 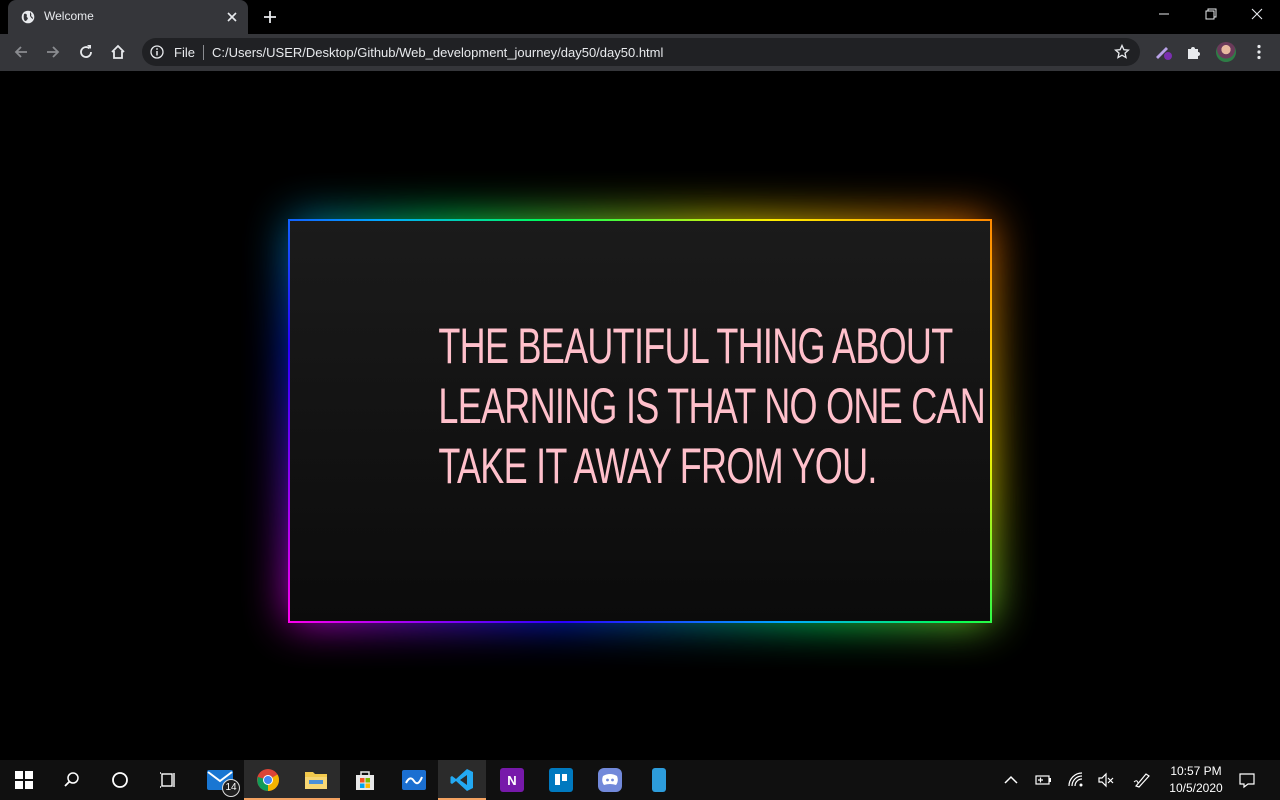 What do you see at coordinates (657, 466) in the screenshot?
I see `quote-line: TAKE IT AWAY FROM YOU.` at bounding box center [657, 466].